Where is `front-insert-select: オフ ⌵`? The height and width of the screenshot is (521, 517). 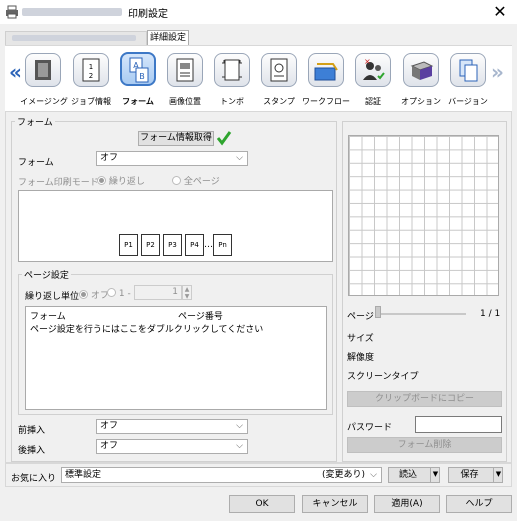 front-insert-select: オフ ⌵ is located at coordinates (172, 426).